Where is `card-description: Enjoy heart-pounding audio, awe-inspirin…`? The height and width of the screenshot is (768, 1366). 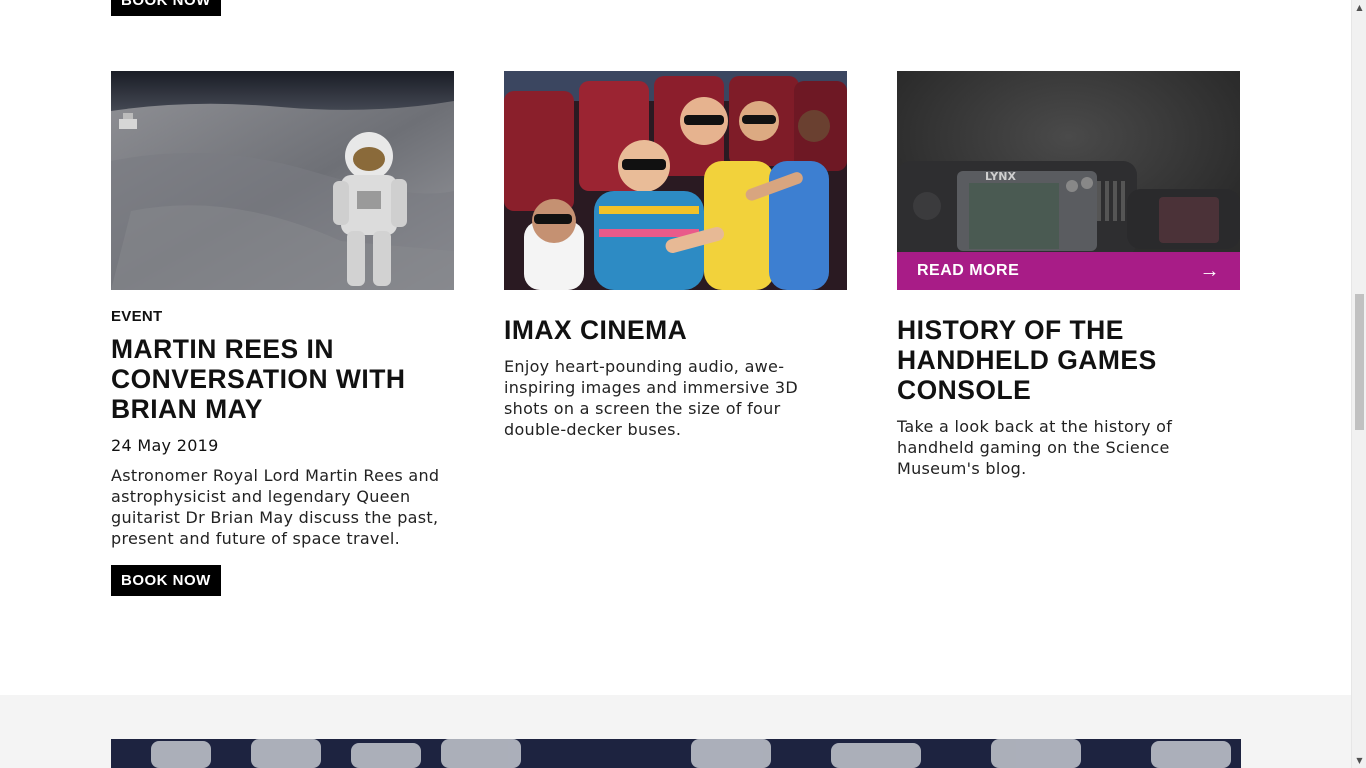
card-description: Enjoy heart-pounding audio, awe-inspirin… is located at coordinates (651, 398).